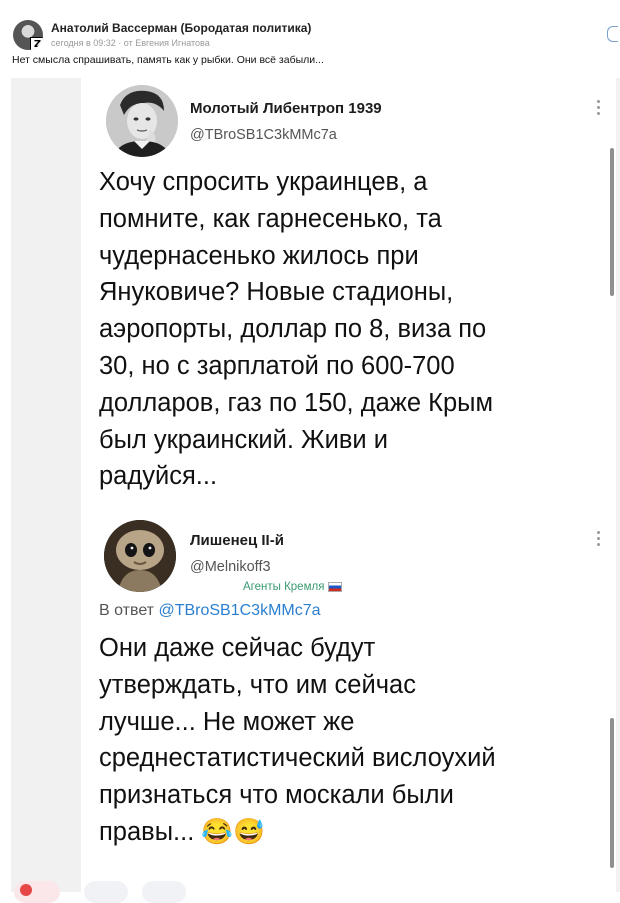 The height and width of the screenshot is (903, 620). Describe the element at coordinates (310, 891) in the screenshot. I see `post-actions` at that location.